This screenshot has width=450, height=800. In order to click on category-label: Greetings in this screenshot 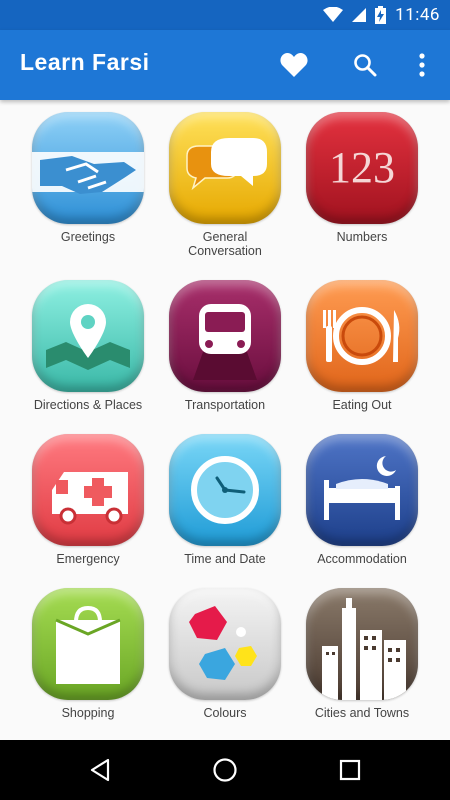, I will do `click(88, 237)`.